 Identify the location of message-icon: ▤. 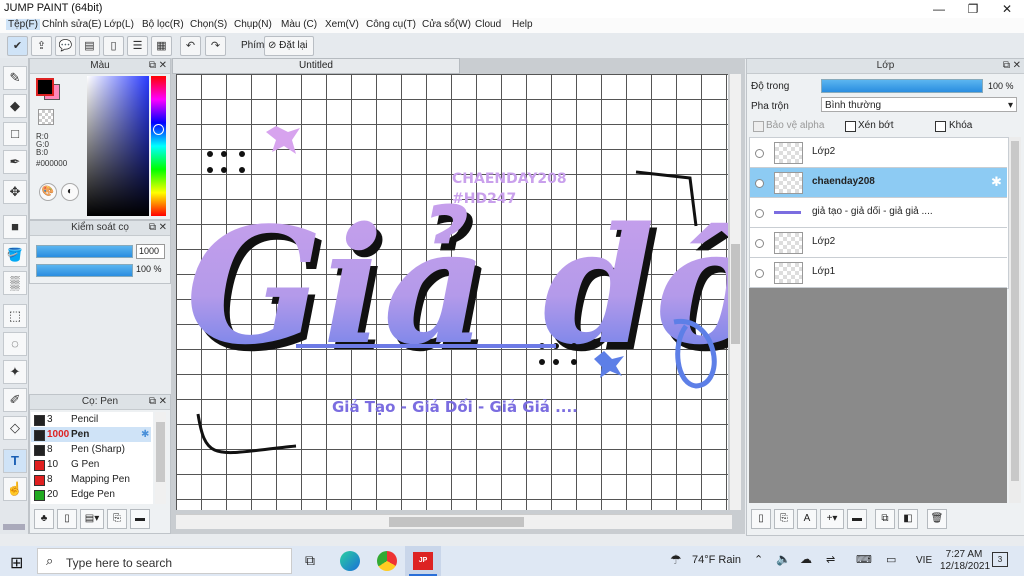
(89, 46).